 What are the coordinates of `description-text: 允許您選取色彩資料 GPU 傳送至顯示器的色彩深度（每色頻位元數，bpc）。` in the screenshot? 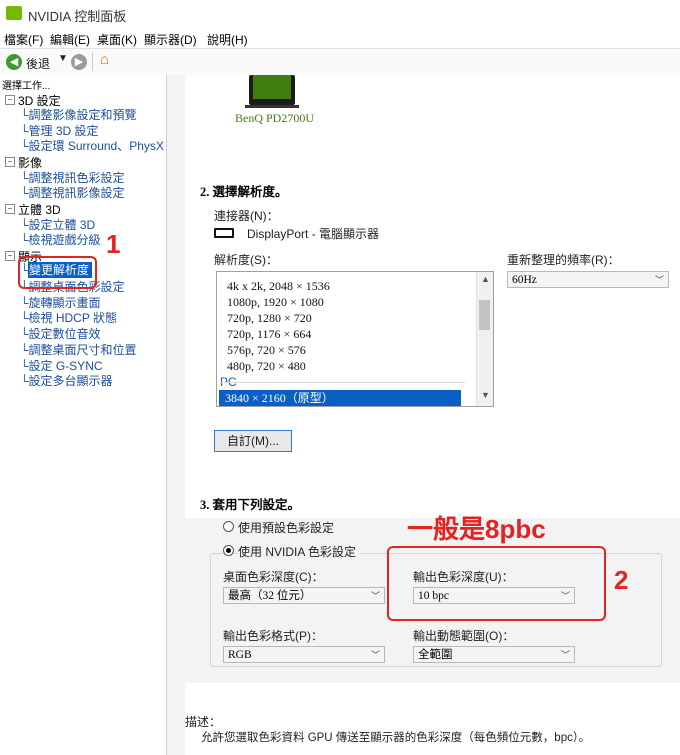 It's located at (396, 738).